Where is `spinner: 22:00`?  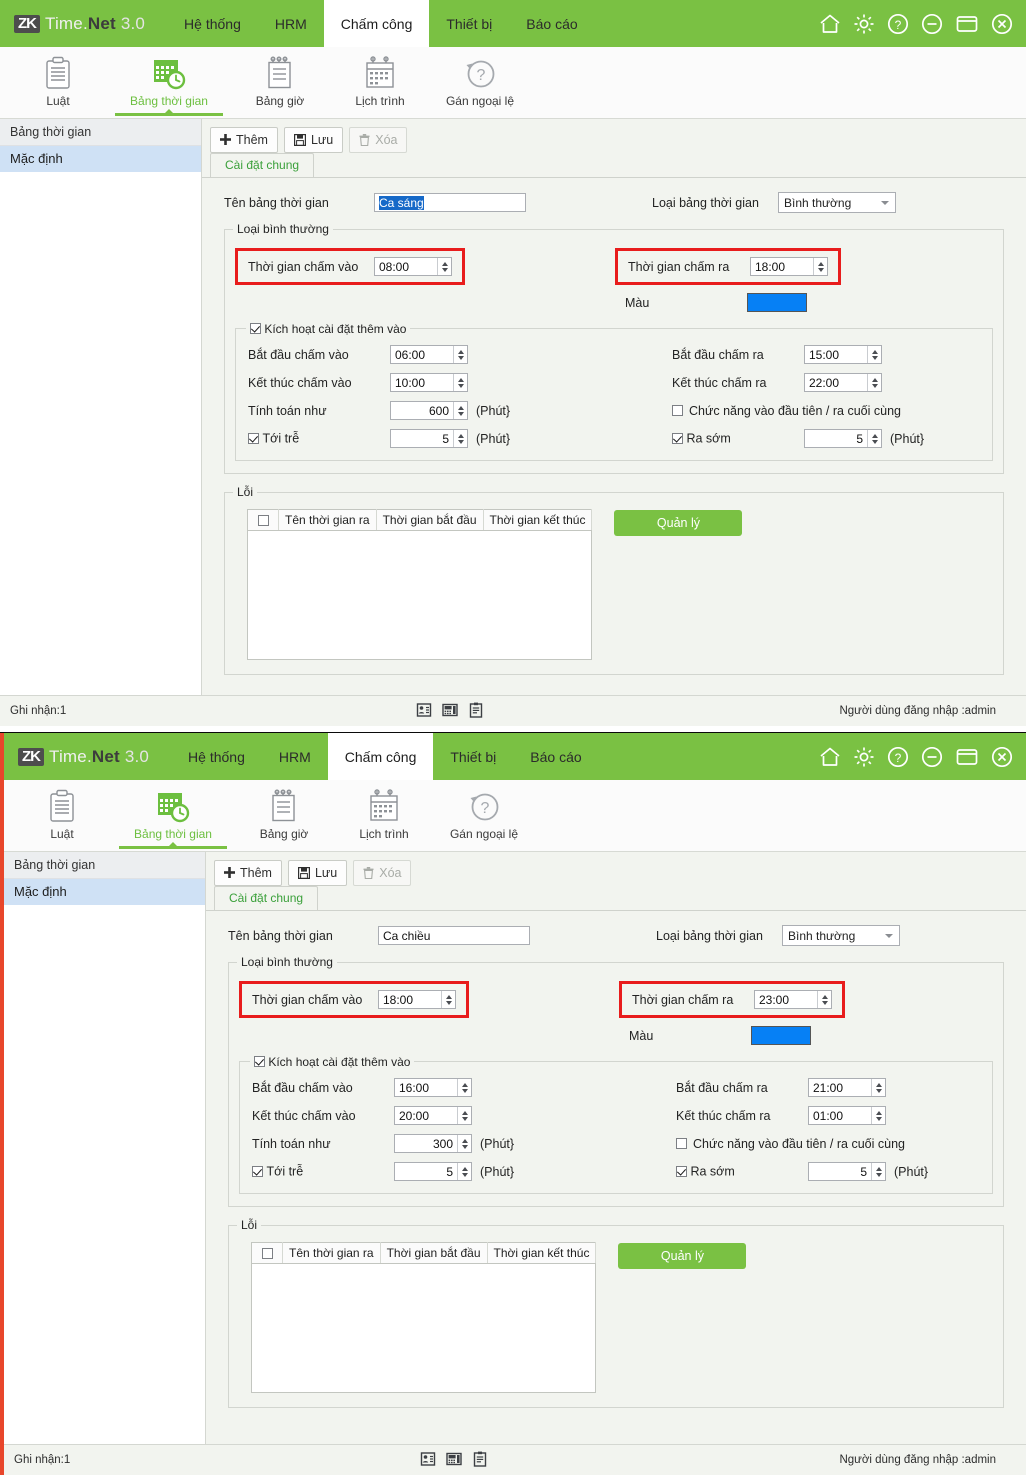
spinner: 22:00 is located at coordinates (843, 382).